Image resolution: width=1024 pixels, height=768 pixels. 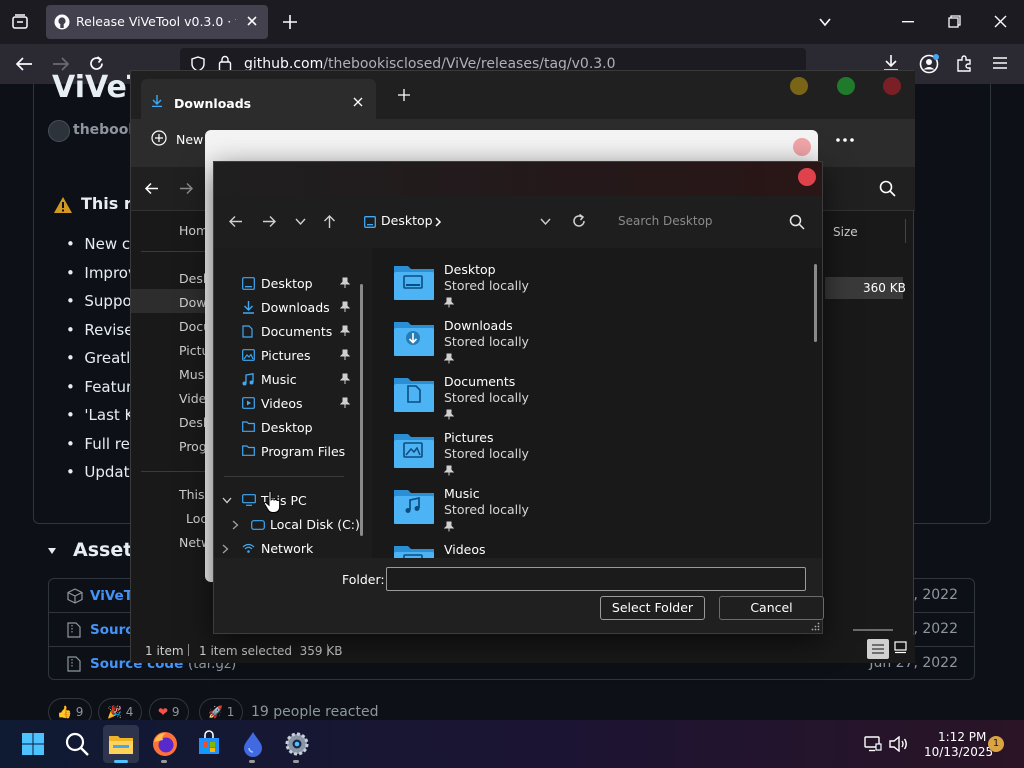 I want to click on tree-item-this-pc: This PC, so click(x=289, y=501).